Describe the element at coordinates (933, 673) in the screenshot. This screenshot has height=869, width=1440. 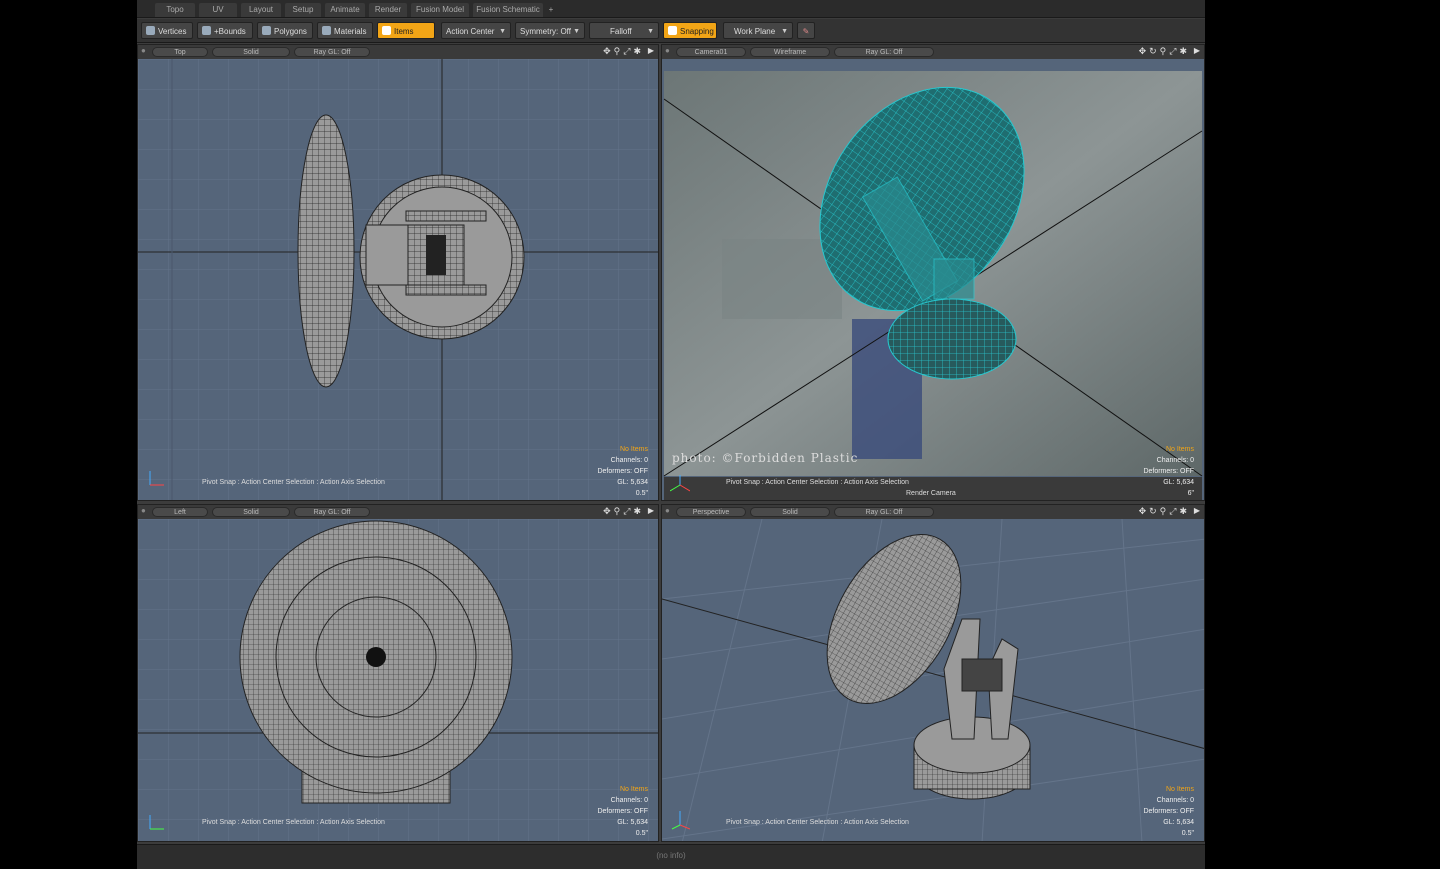
I see `viewport-perspective: ● Perspective Solid Ray GL: Off ✥↻⚲⤢✱ ▶` at that location.